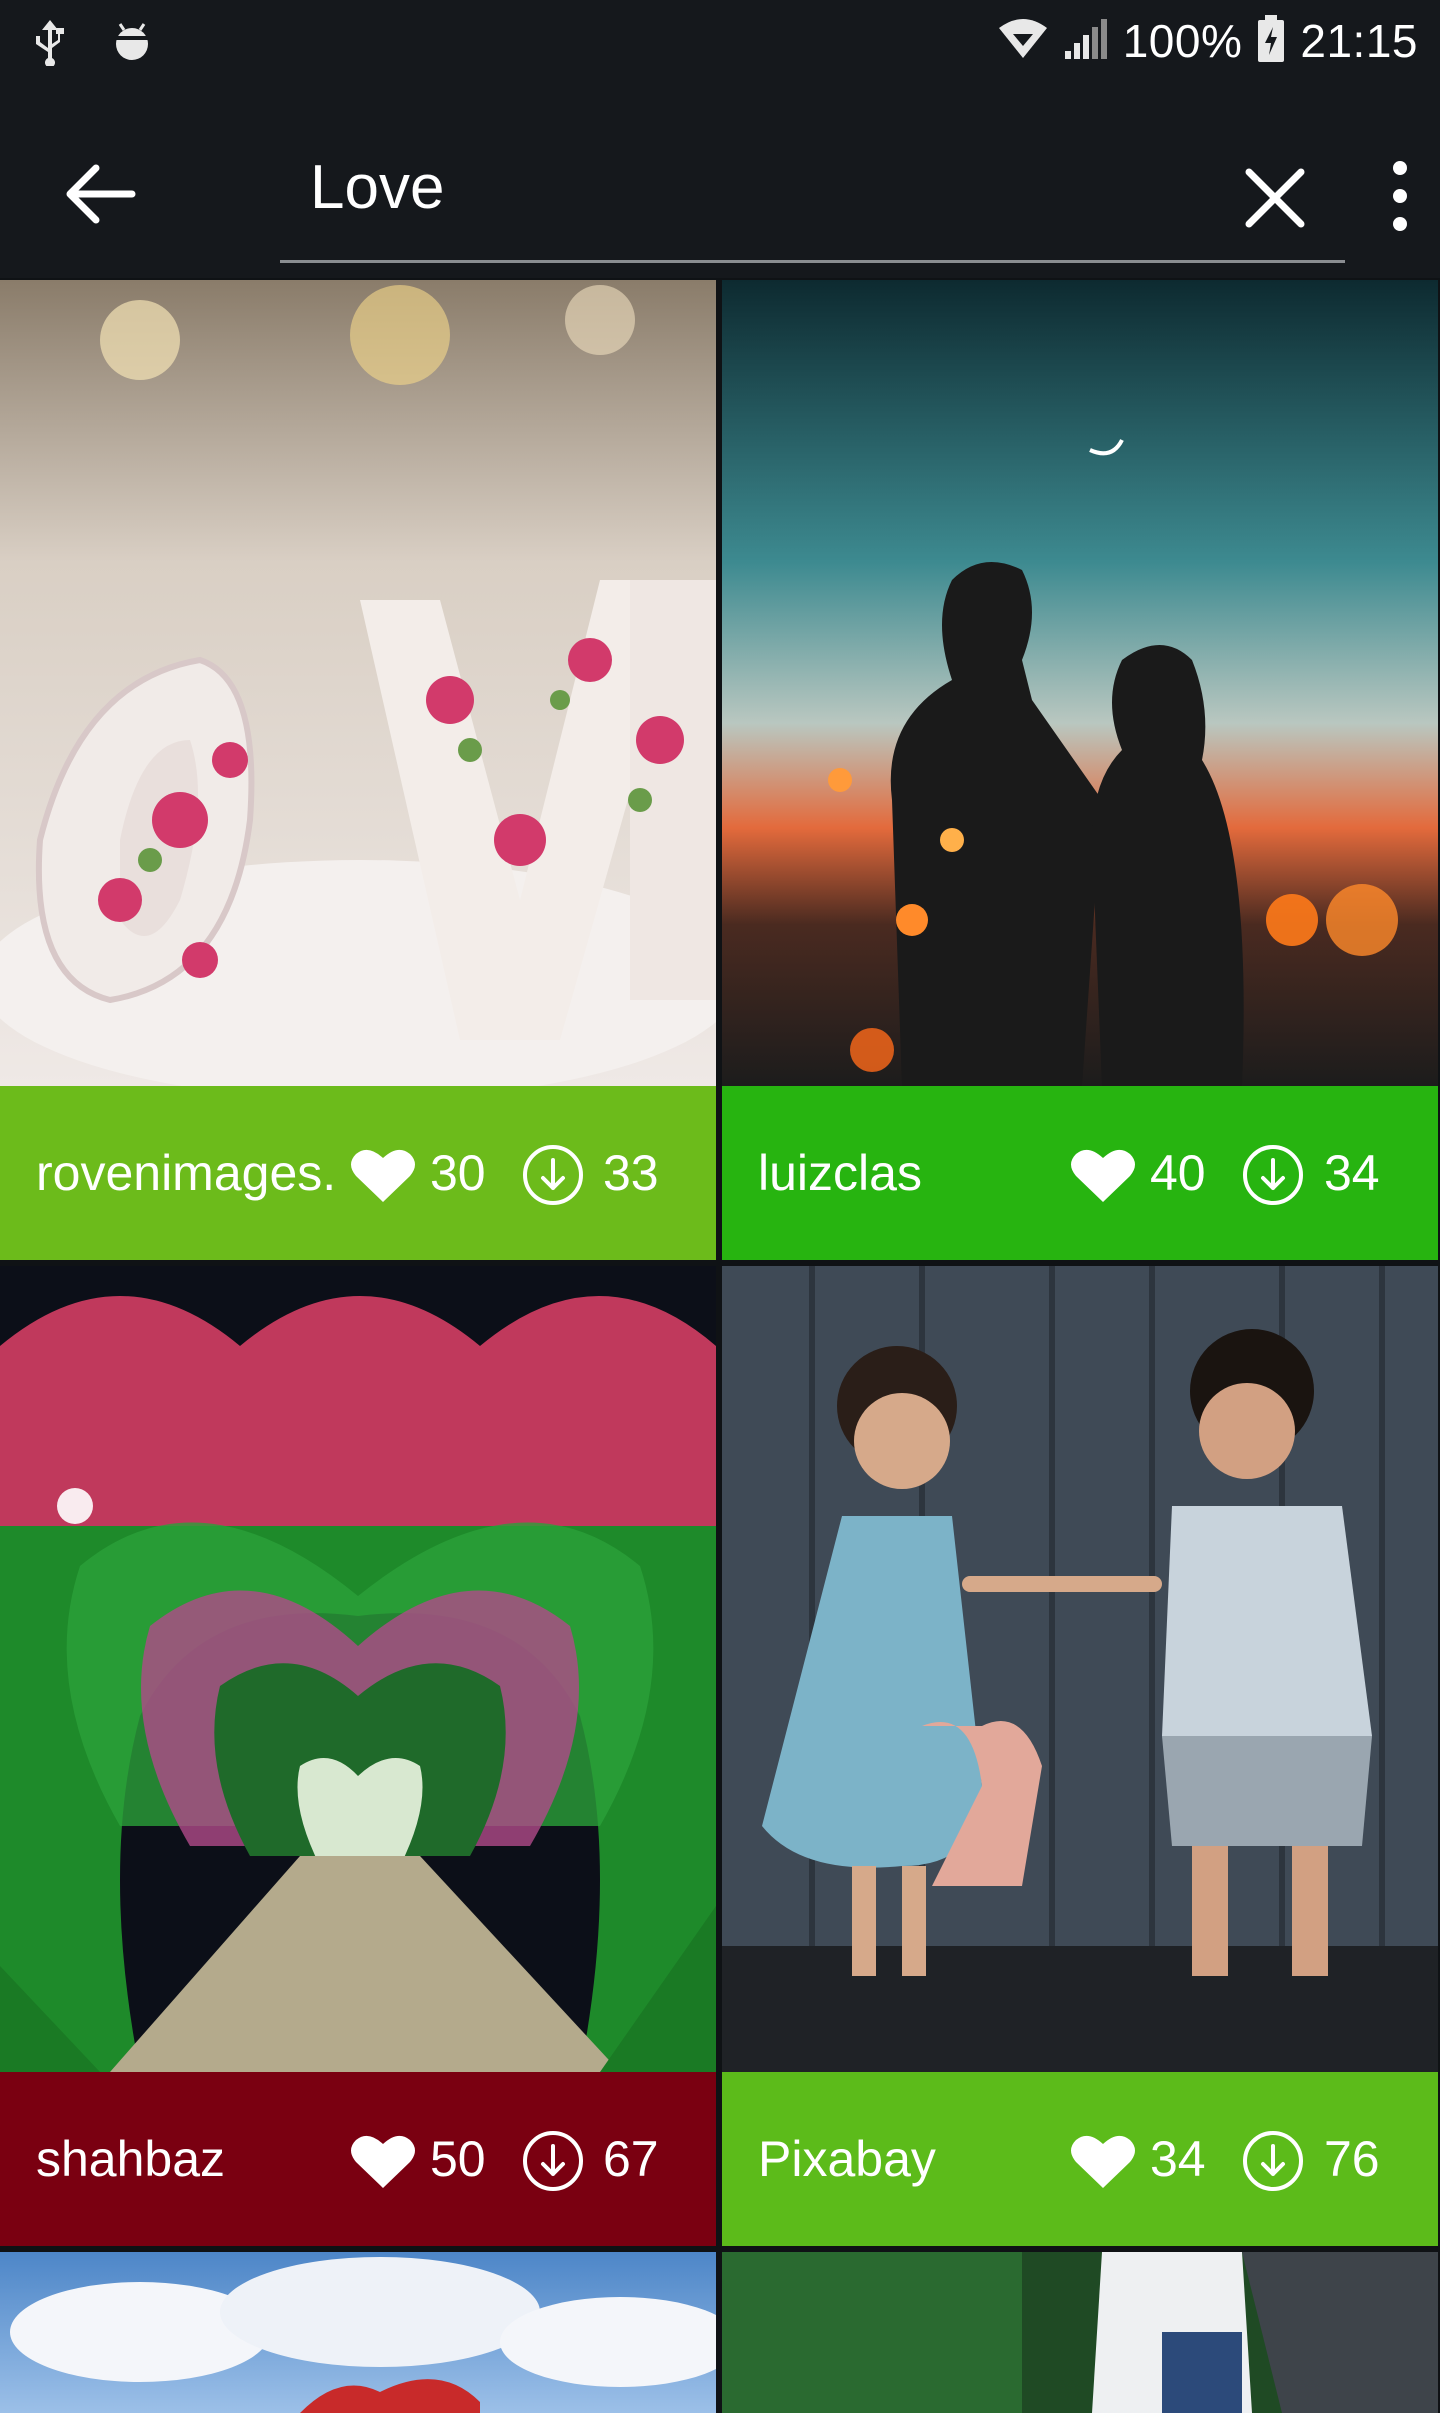  I want to click on wifi-icon, so click(1023, 41).